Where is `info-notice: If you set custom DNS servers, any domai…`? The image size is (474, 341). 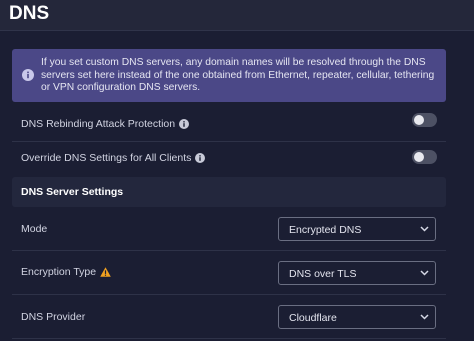 info-notice: If you set custom DNS servers, any domai… is located at coordinates (229, 75).